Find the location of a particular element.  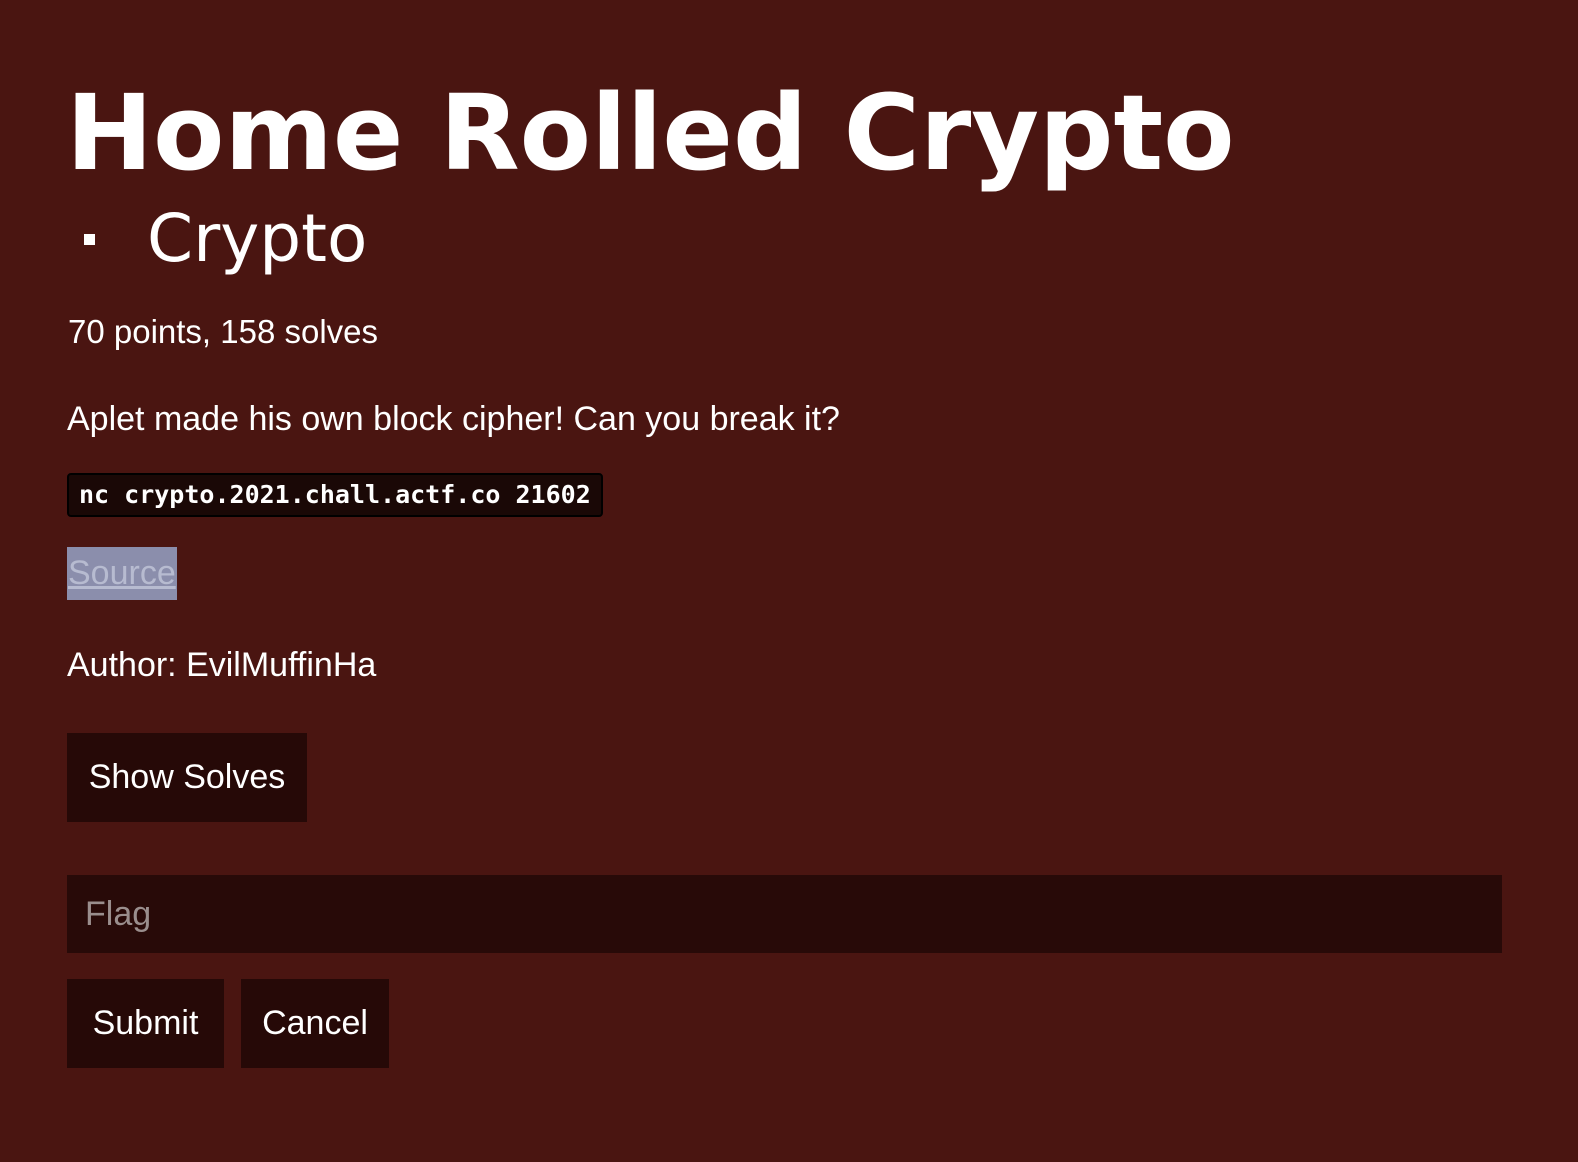

challenge-title: Home Rolled Crypto is located at coordinates (650, 133).